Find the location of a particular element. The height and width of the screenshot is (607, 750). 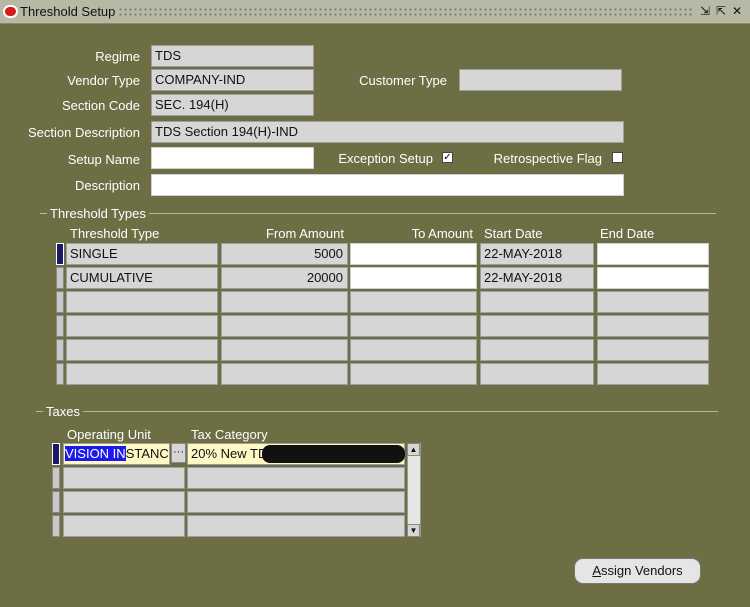

section-description-label: Section Description is located at coordinates (84, 132).